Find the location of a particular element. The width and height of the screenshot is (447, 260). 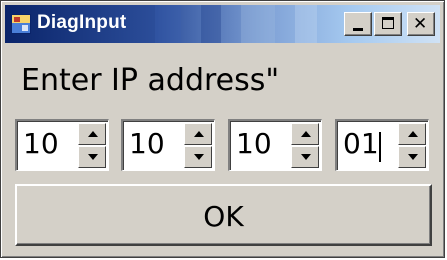

ip-octet-3-down-button is located at coordinates (305, 157).